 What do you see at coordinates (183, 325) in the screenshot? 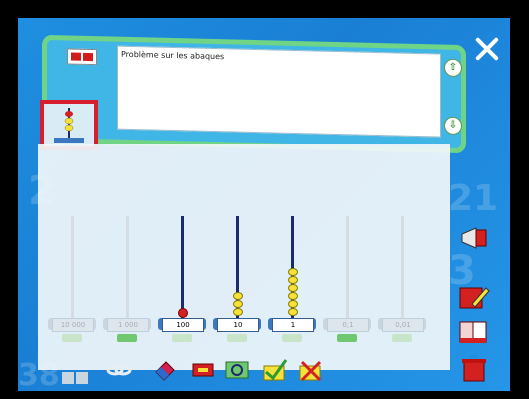
I see `column-label: 100` at bounding box center [183, 325].